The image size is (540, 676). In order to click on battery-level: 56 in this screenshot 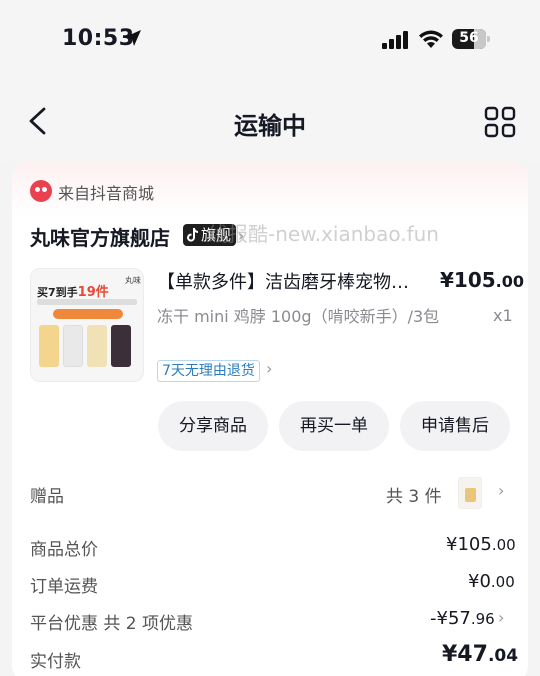, I will do `click(469, 38)`.